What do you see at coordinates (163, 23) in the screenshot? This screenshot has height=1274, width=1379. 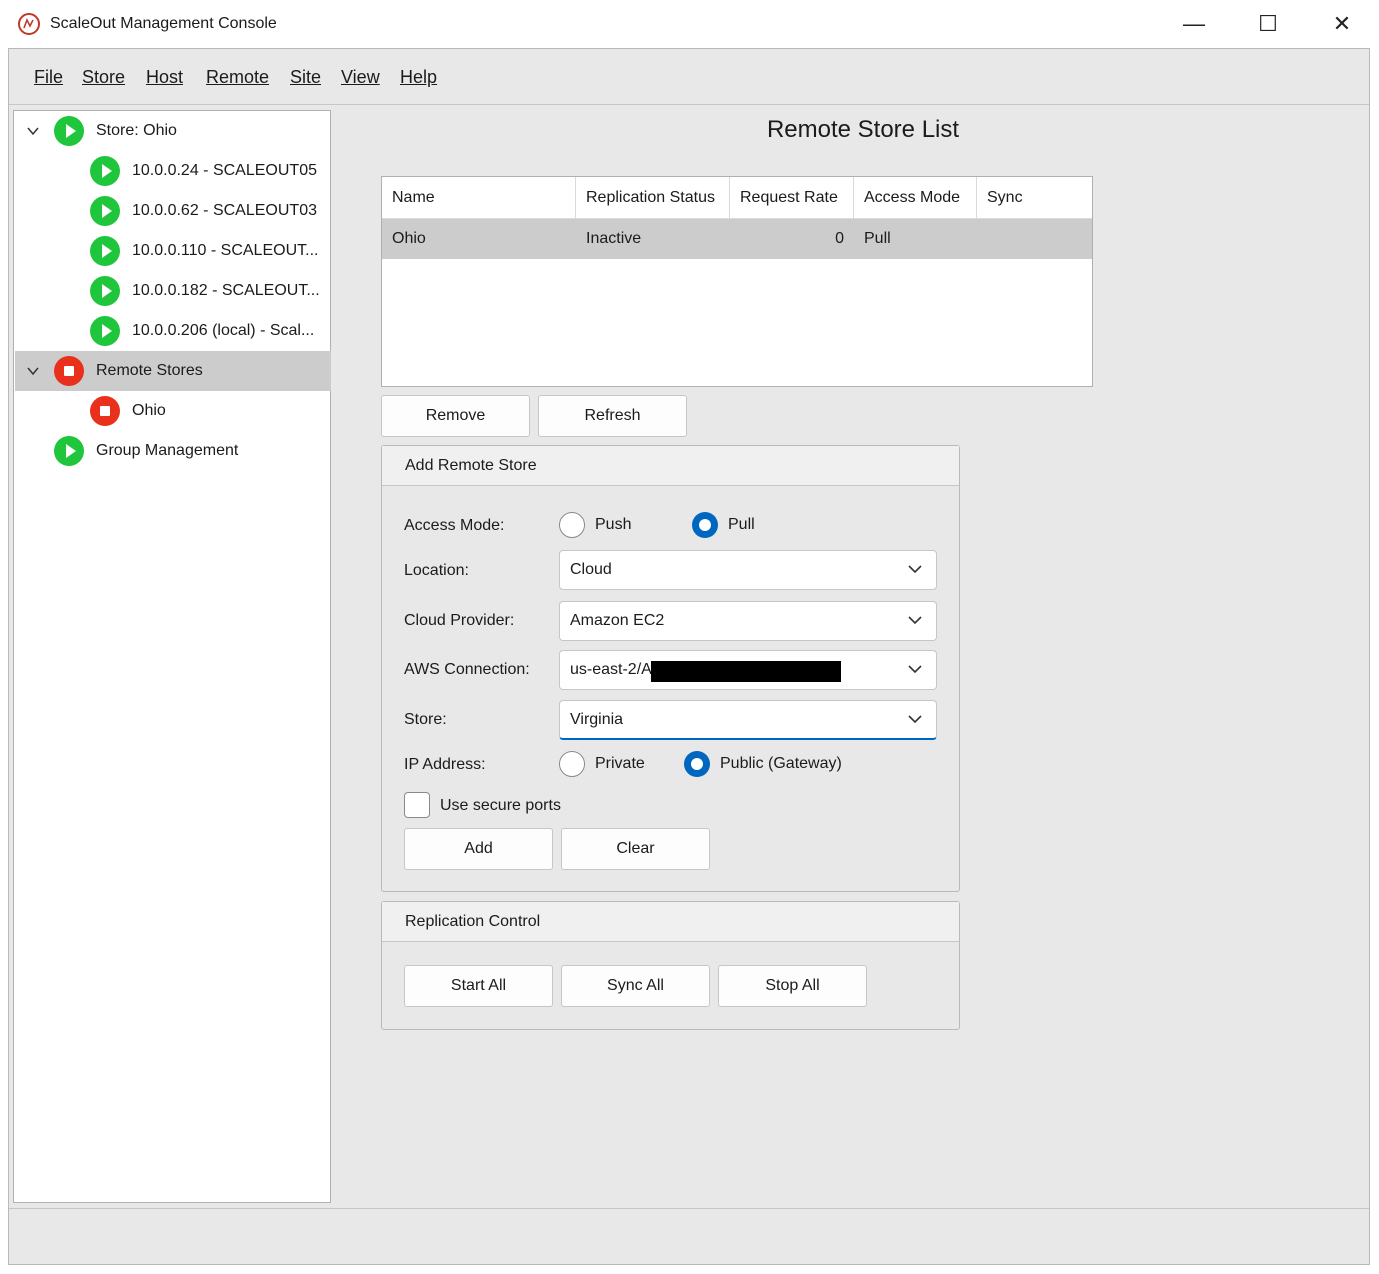 I see `window-title: ScaleOut Management Console` at bounding box center [163, 23].